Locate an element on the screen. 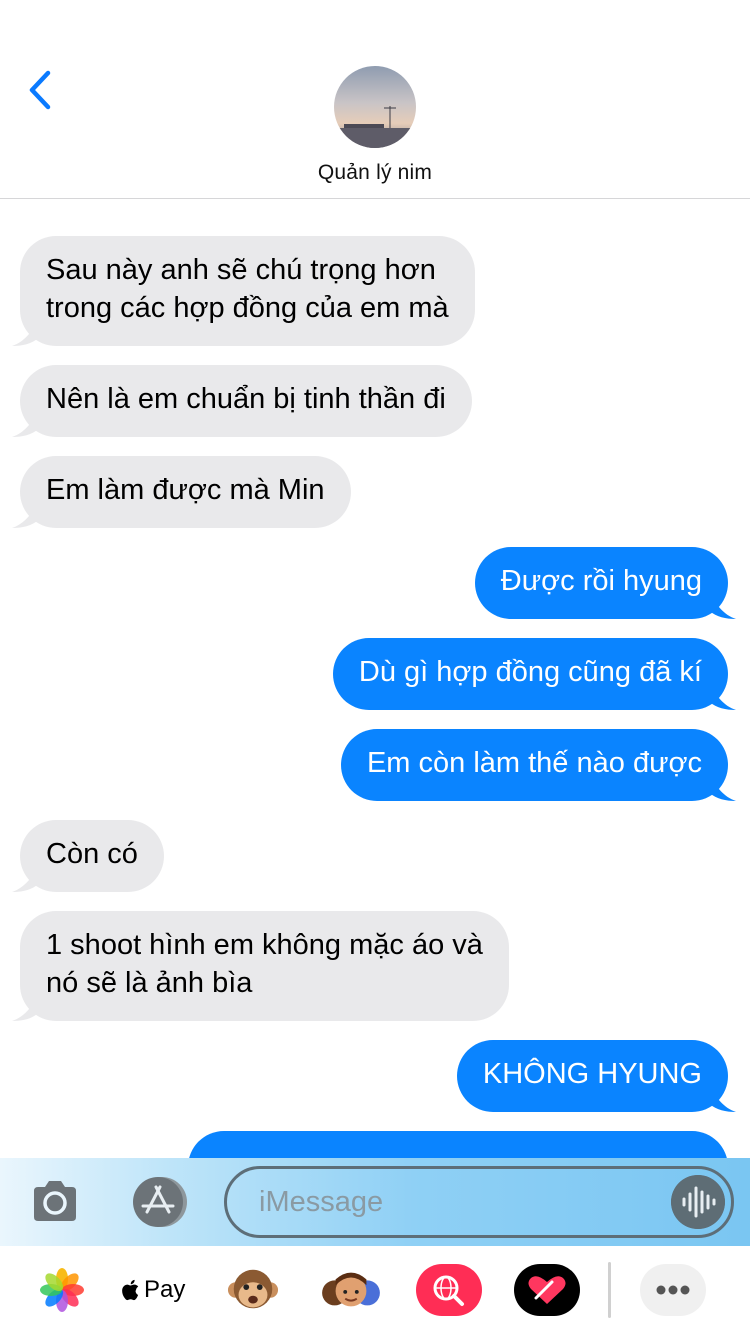 The width and height of the screenshot is (750, 1334). web-search-icon is located at coordinates (449, 1290).